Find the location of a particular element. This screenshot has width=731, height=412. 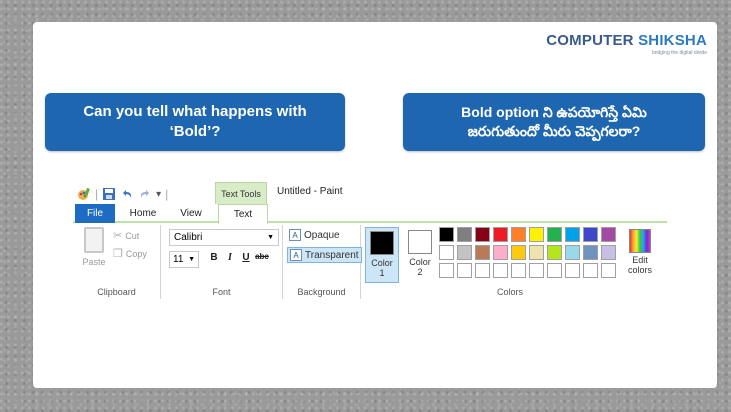

logo-tagline: bridging the digital divide is located at coordinates (679, 53).